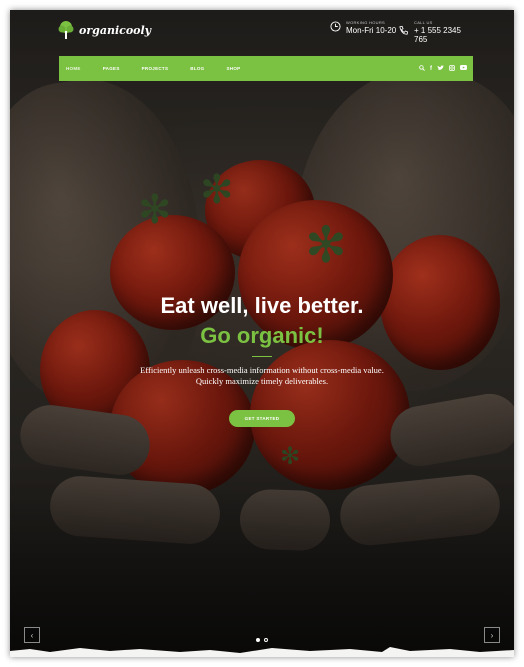 The width and height of the screenshot is (524, 667). Describe the element at coordinates (440, 35) in the screenshot. I see `phone-number: + 1 555 2345 765` at that location.